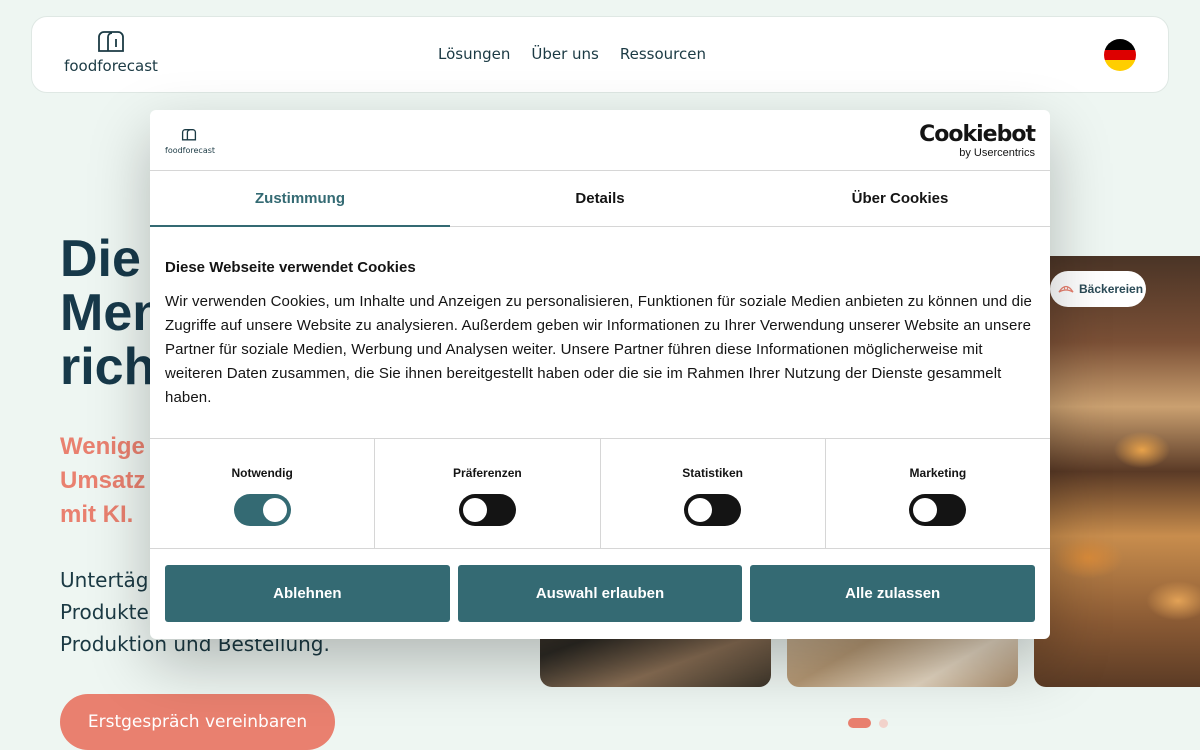 Image resolution: width=1200 pixels, height=750 pixels. I want to click on dialog-header: foodforecast Cookiebot by Usercentrics, so click(600, 140).